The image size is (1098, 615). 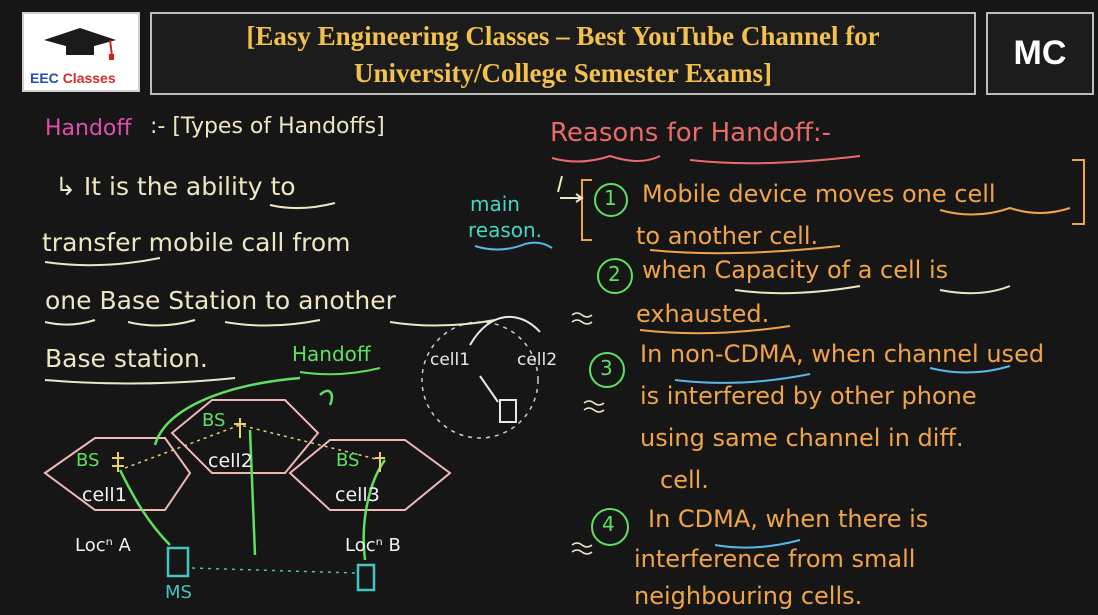 I want to click on location-b-label: Locⁿ B, so click(x=373, y=545).